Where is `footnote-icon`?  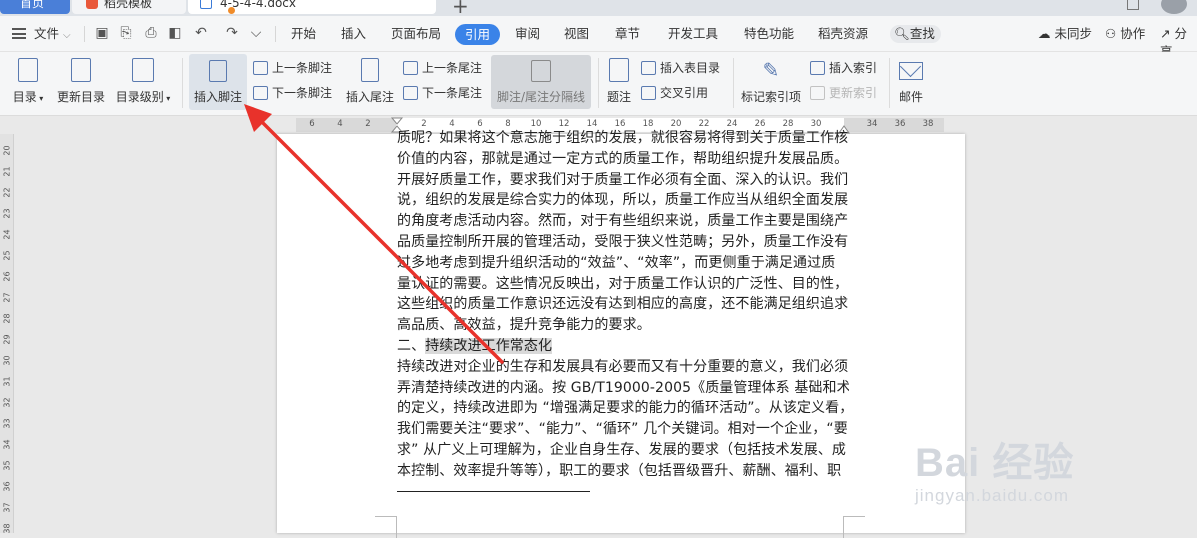
footnote-icon is located at coordinates (218, 71).